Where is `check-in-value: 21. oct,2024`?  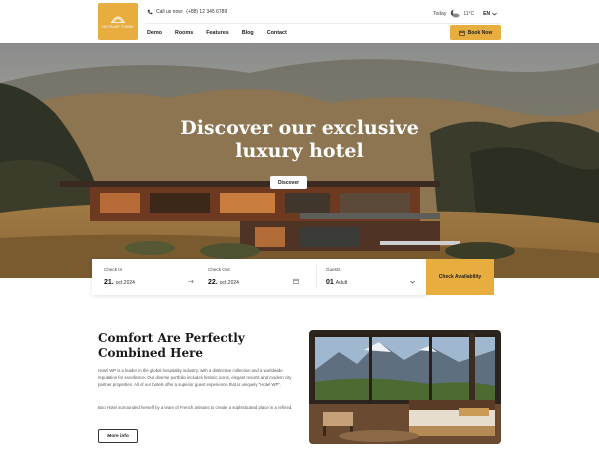
check-in-value: 21. oct,2024 is located at coordinates (119, 282).